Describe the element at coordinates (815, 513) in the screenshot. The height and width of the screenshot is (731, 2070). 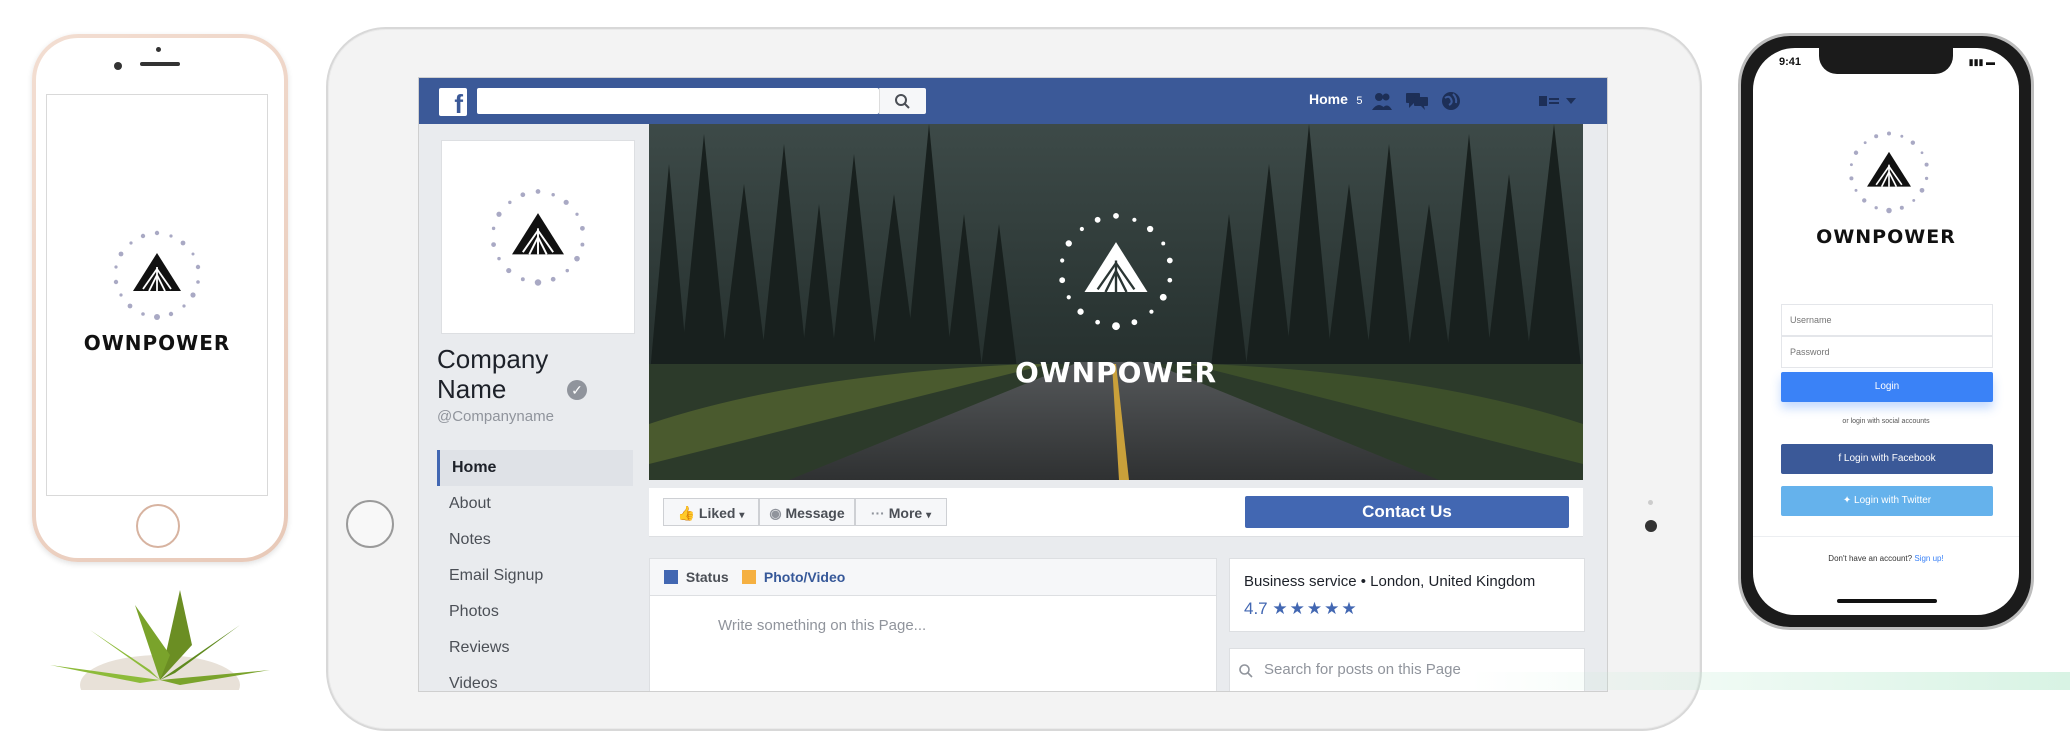
I see `message-label: Message` at that location.